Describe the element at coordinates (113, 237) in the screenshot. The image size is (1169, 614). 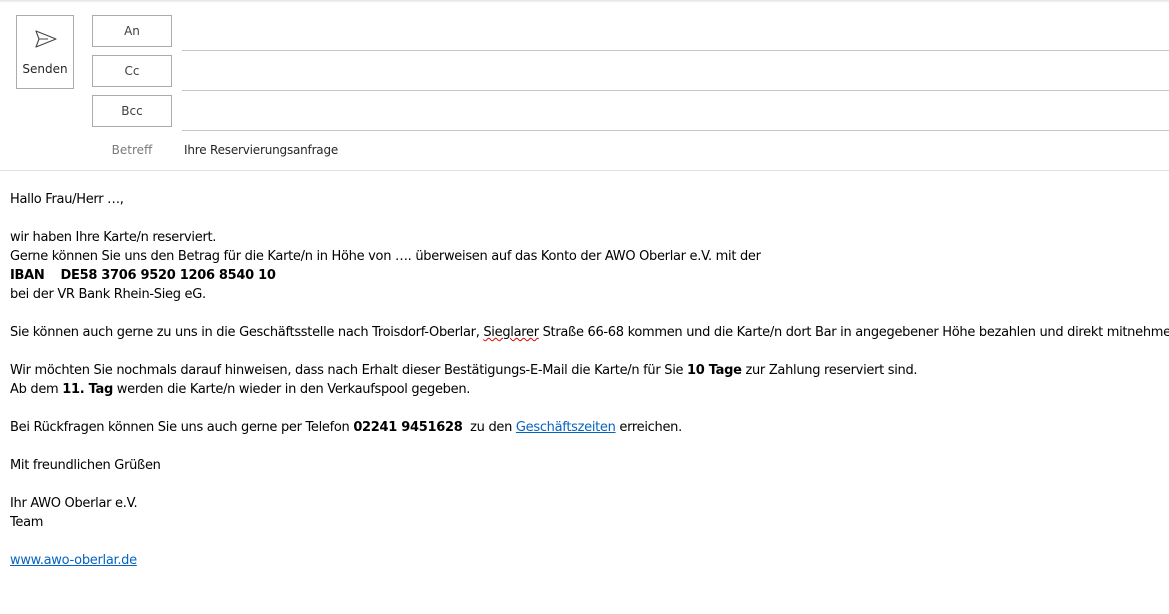
I see `body-line: wir haben Ihre Karte/n reserviert.` at that location.